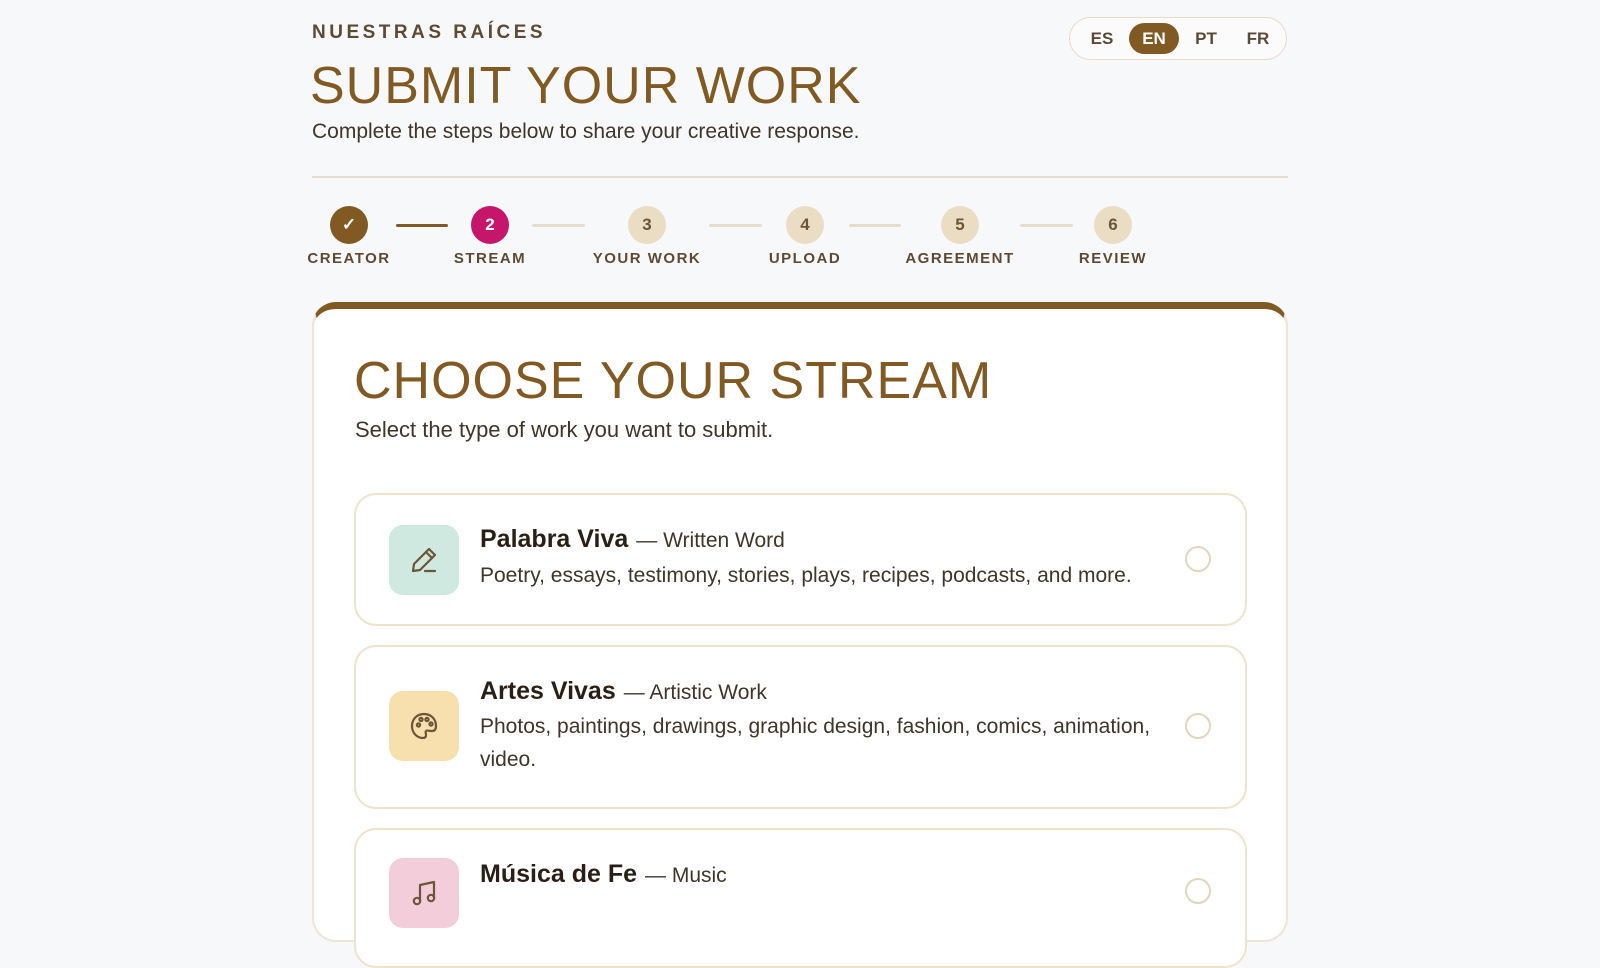  Describe the element at coordinates (800, 177) in the screenshot. I see `header-divider` at that location.